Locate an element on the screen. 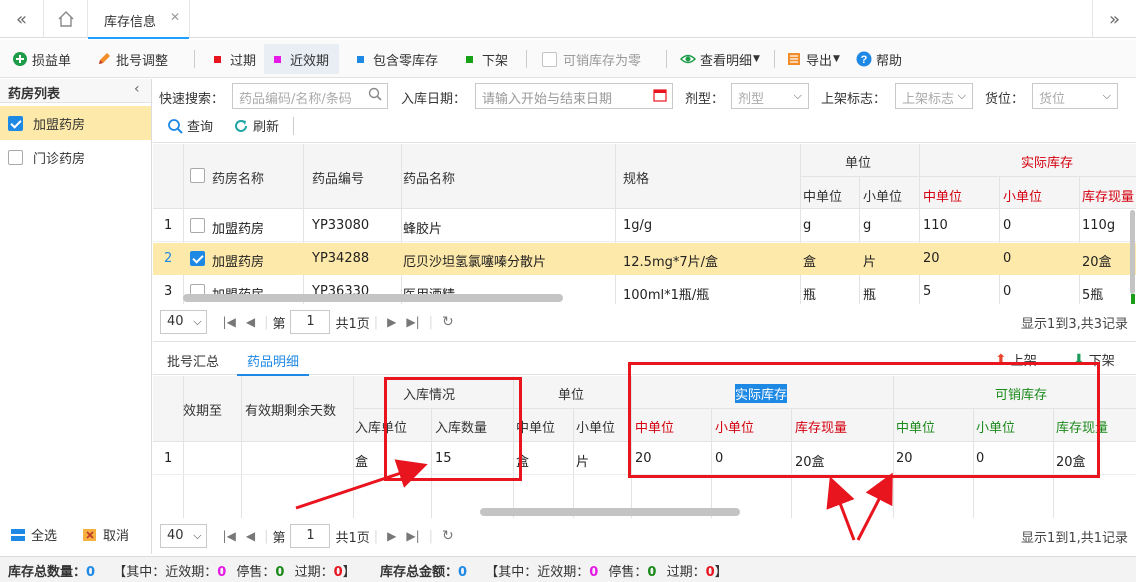 This screenshot has width=1136, height=582. tab-batch-summary: 批号汇总 is located at coordinates (193, 360).